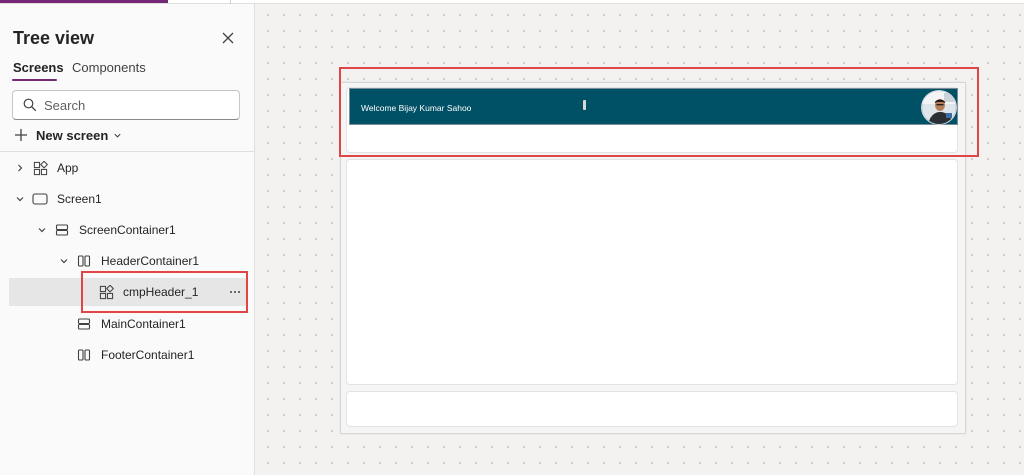 The width and height of the screenshot is (1024, 475). I want to click on text-cursor-mark, so click(584, 105).